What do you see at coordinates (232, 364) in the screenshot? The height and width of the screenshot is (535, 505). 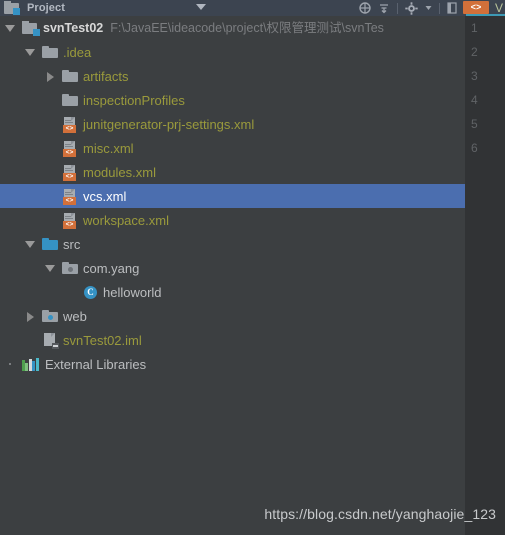 I see `tree-row-ExternalLibraries: External Libraries` at bounding box center [232, 364].